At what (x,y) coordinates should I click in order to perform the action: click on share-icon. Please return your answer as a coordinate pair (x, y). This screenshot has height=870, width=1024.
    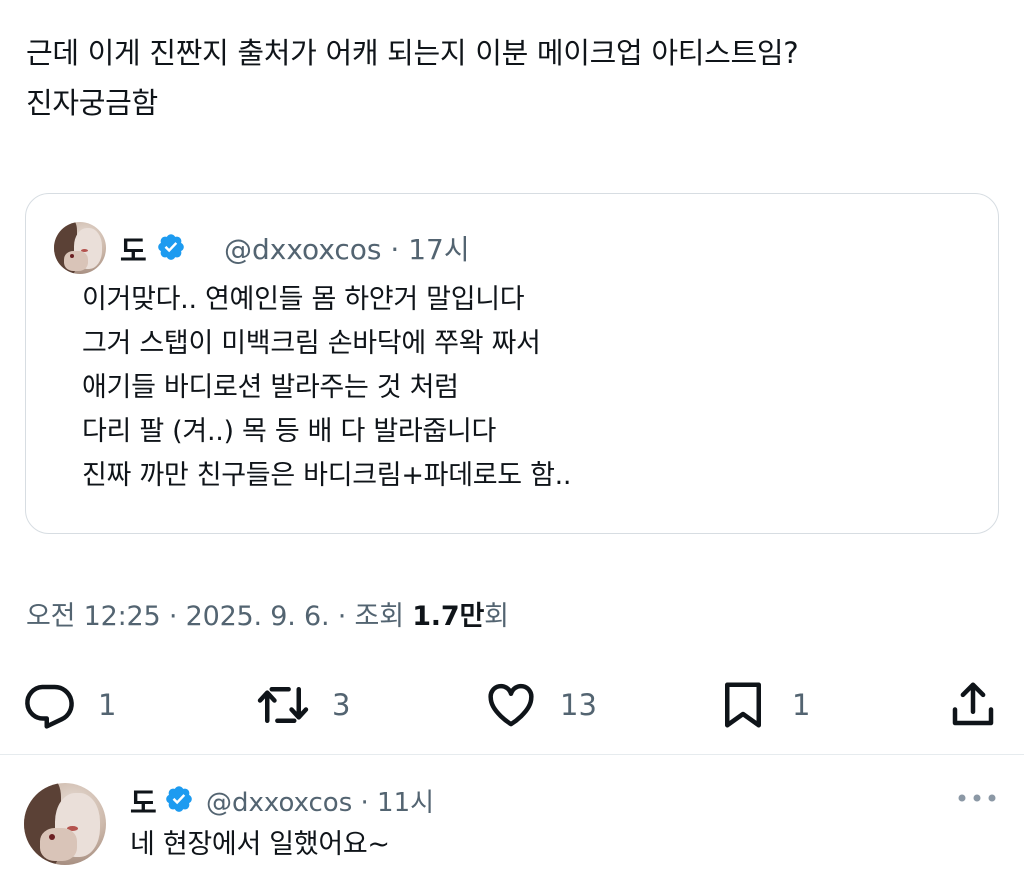
    Looking at the image, I should click on (973, 704).